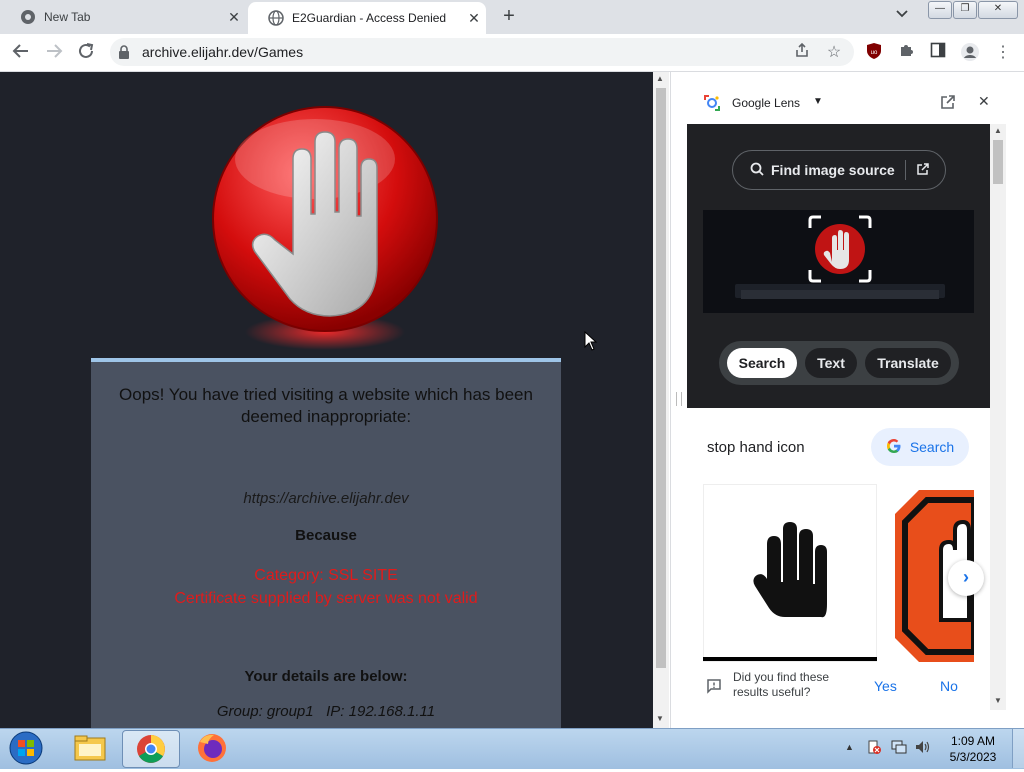 The image size is (1024, 772). I want to click on forward-icon, so click(54, 53).